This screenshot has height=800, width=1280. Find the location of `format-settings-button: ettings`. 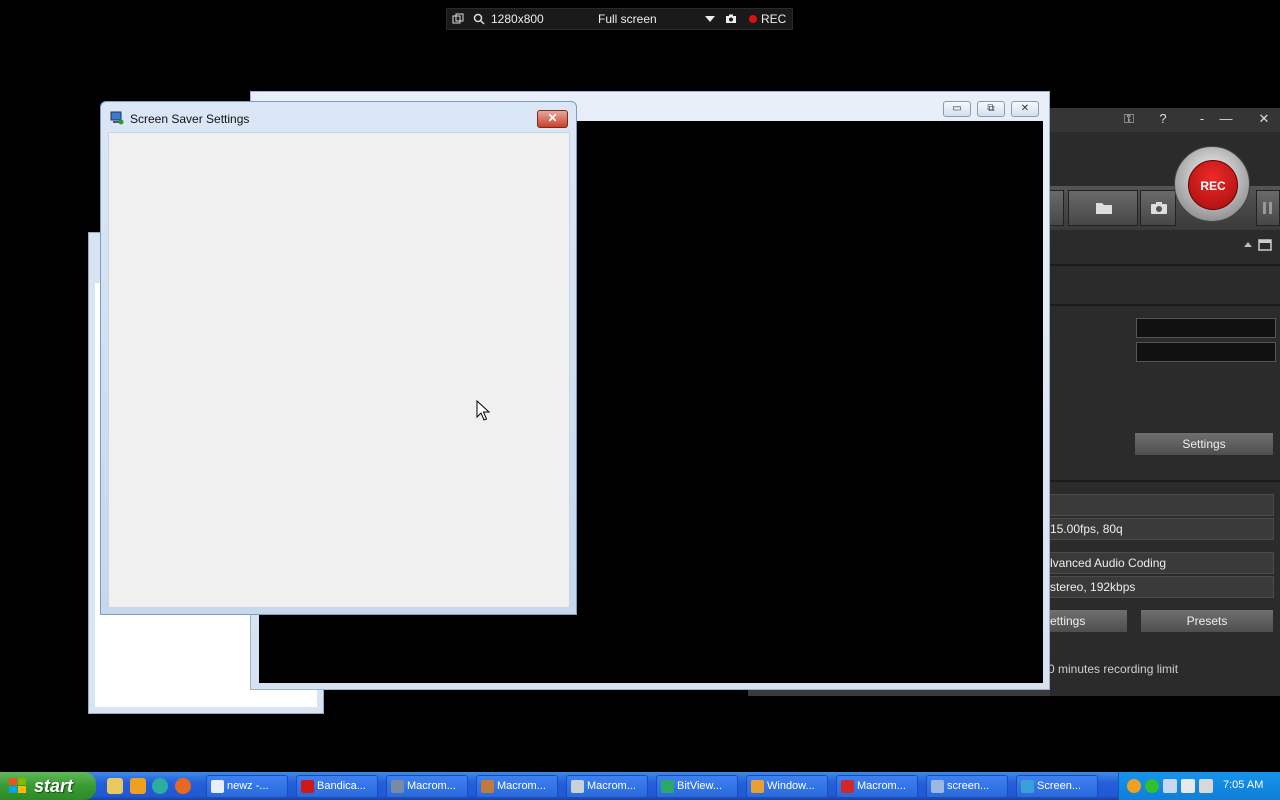

format-settings-button: ettings is located at coordinates (1088, 621).